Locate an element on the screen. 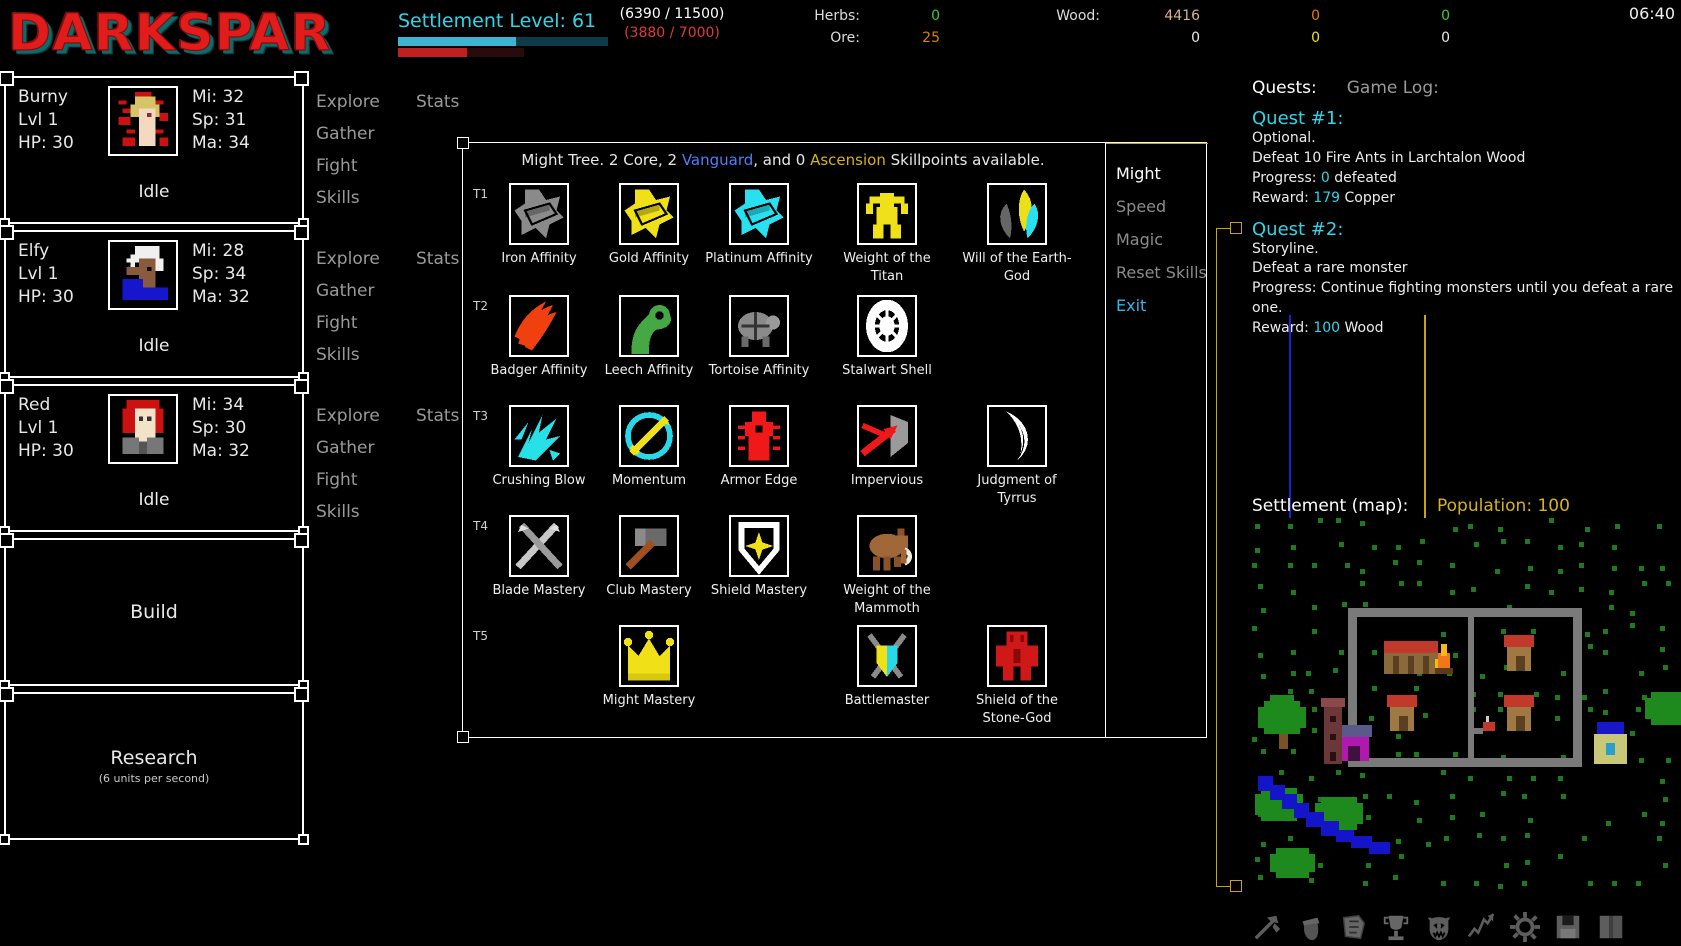 This screenshot has width=1681, height=946. skill-node: Badger Affinity is located at coordinates (539, 337).